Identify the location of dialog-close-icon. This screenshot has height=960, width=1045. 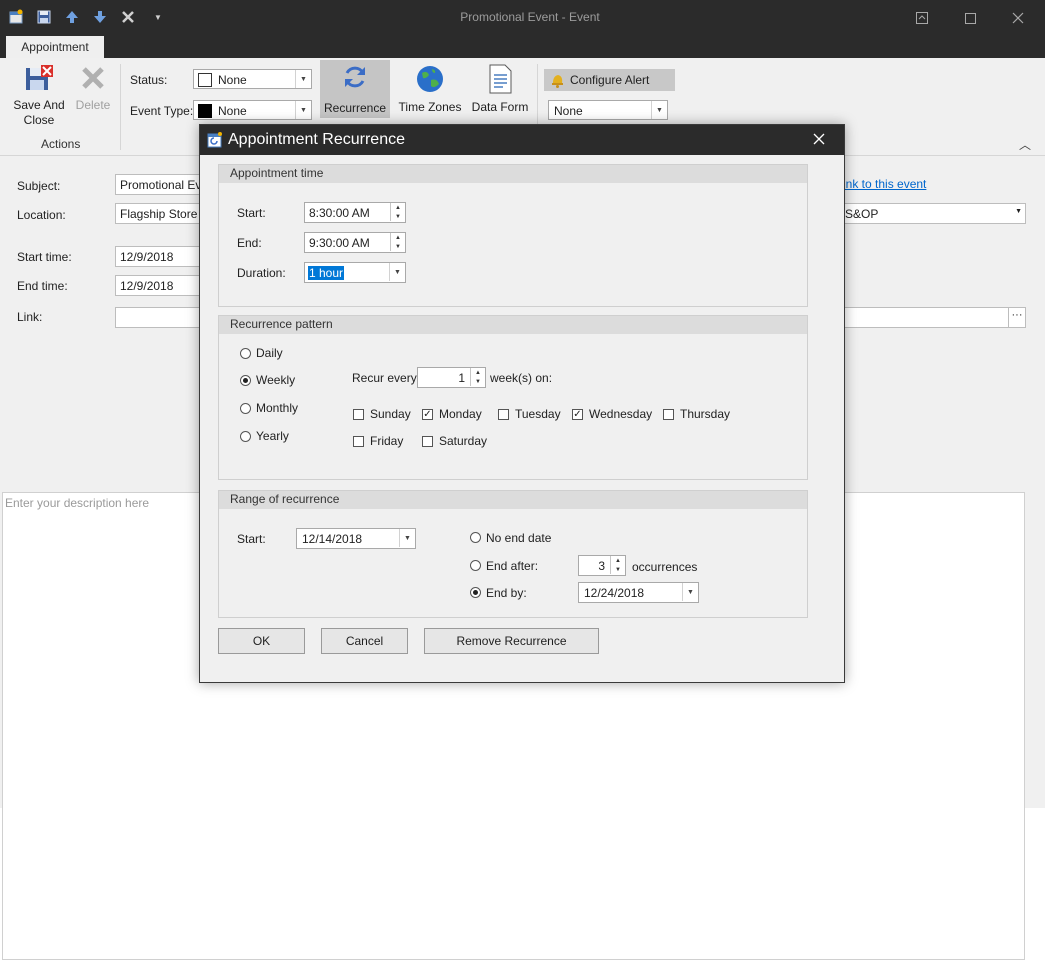
(819, 140).